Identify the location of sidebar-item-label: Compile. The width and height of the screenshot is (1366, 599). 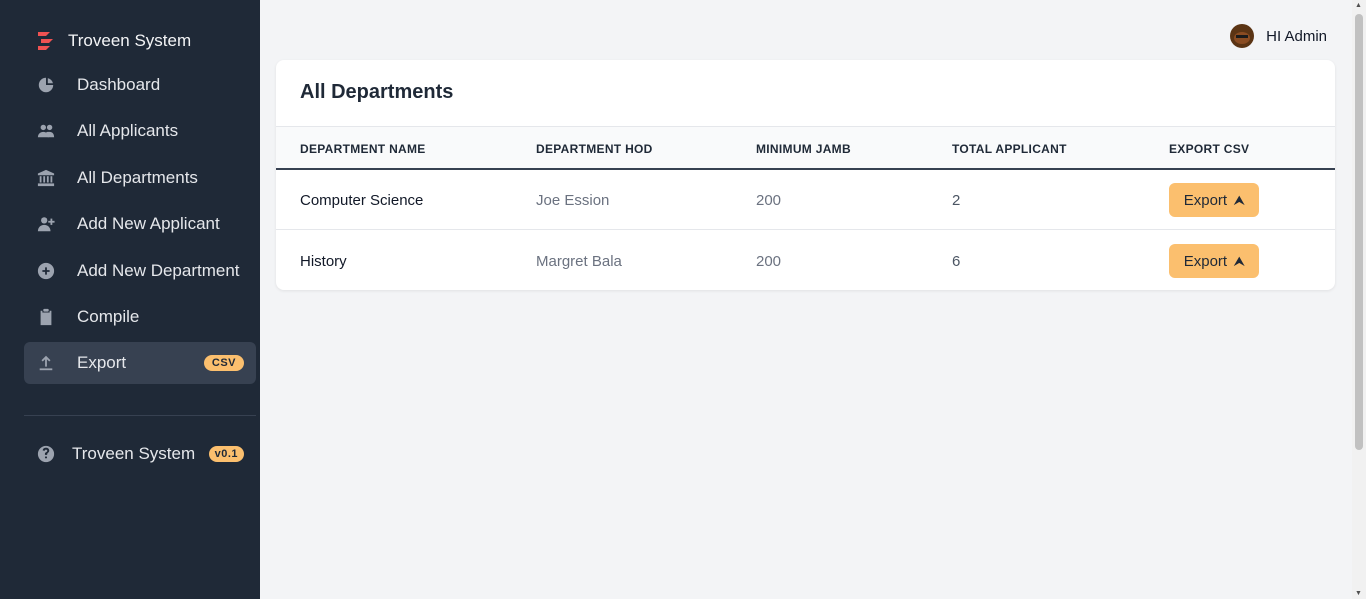
(108, 316).